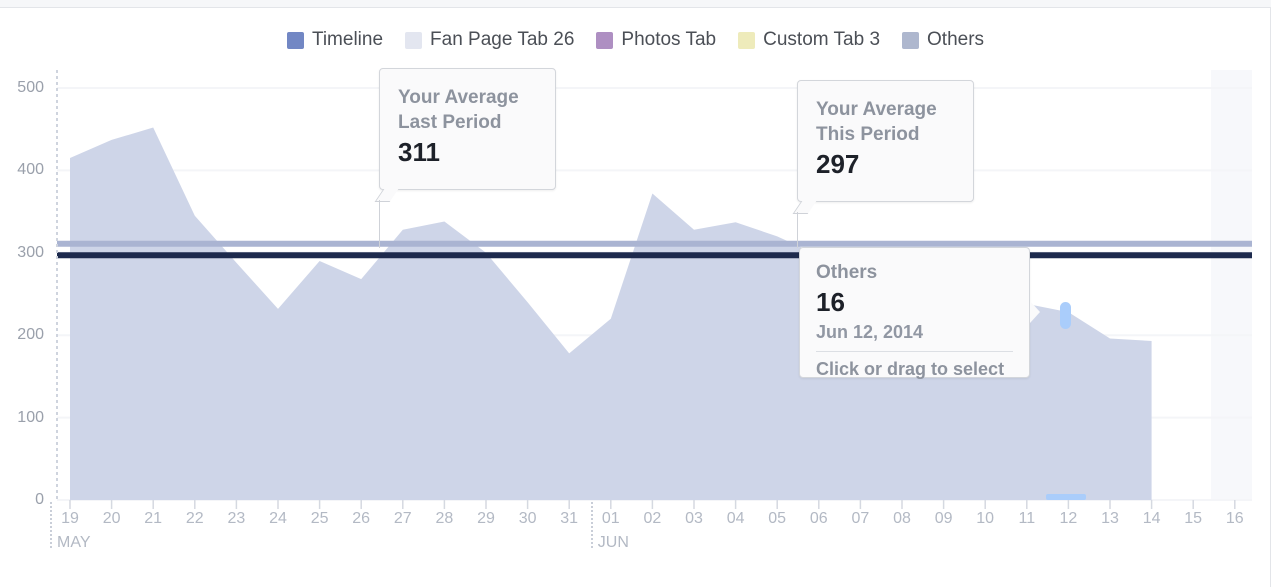  I want to click on y-axis-tick-label: 300, so click(30, 252).